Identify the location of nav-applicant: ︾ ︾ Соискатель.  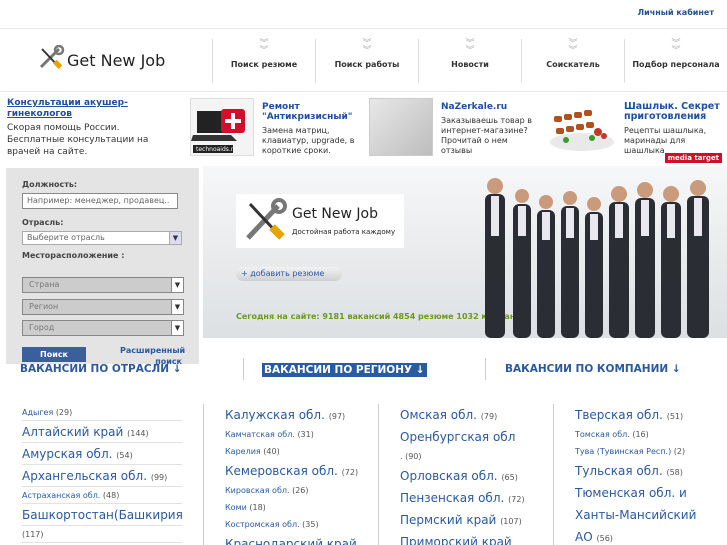
(572, 61).